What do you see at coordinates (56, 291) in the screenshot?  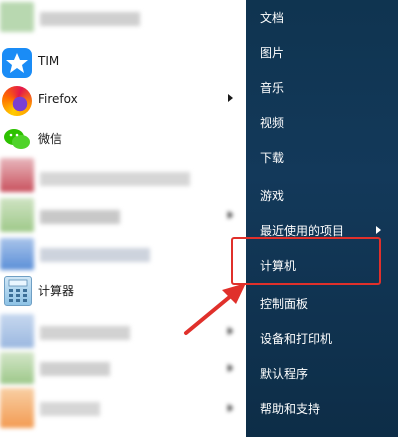 I see `program-label: 计算器` at bounding box center [56, 291].